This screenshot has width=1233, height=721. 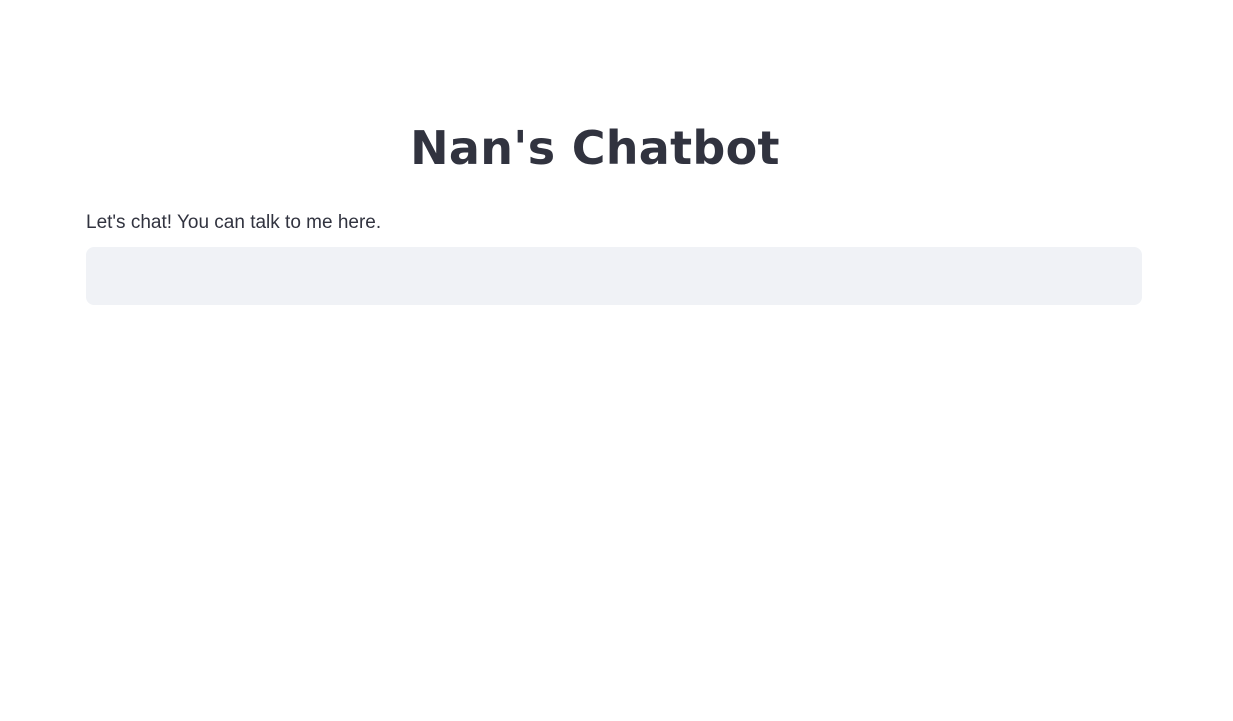 I want to click on intro-text: Let's chat! You can talk to me here., so click(x=234, y=222).